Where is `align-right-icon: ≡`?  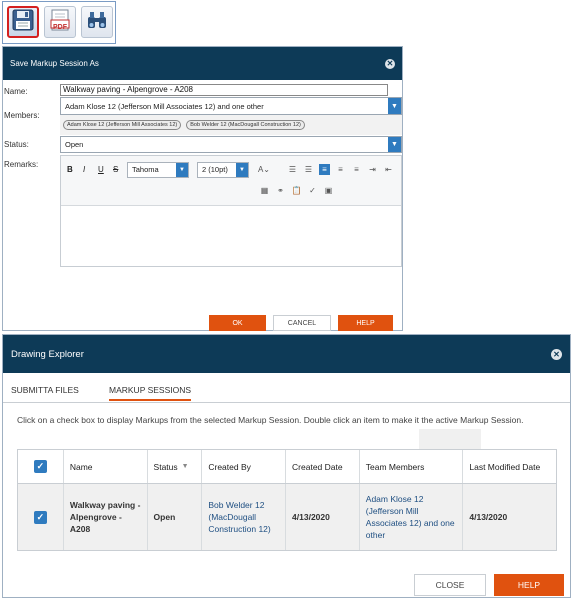 align-right-icon: ≡ is located at coordinates (356, 169).